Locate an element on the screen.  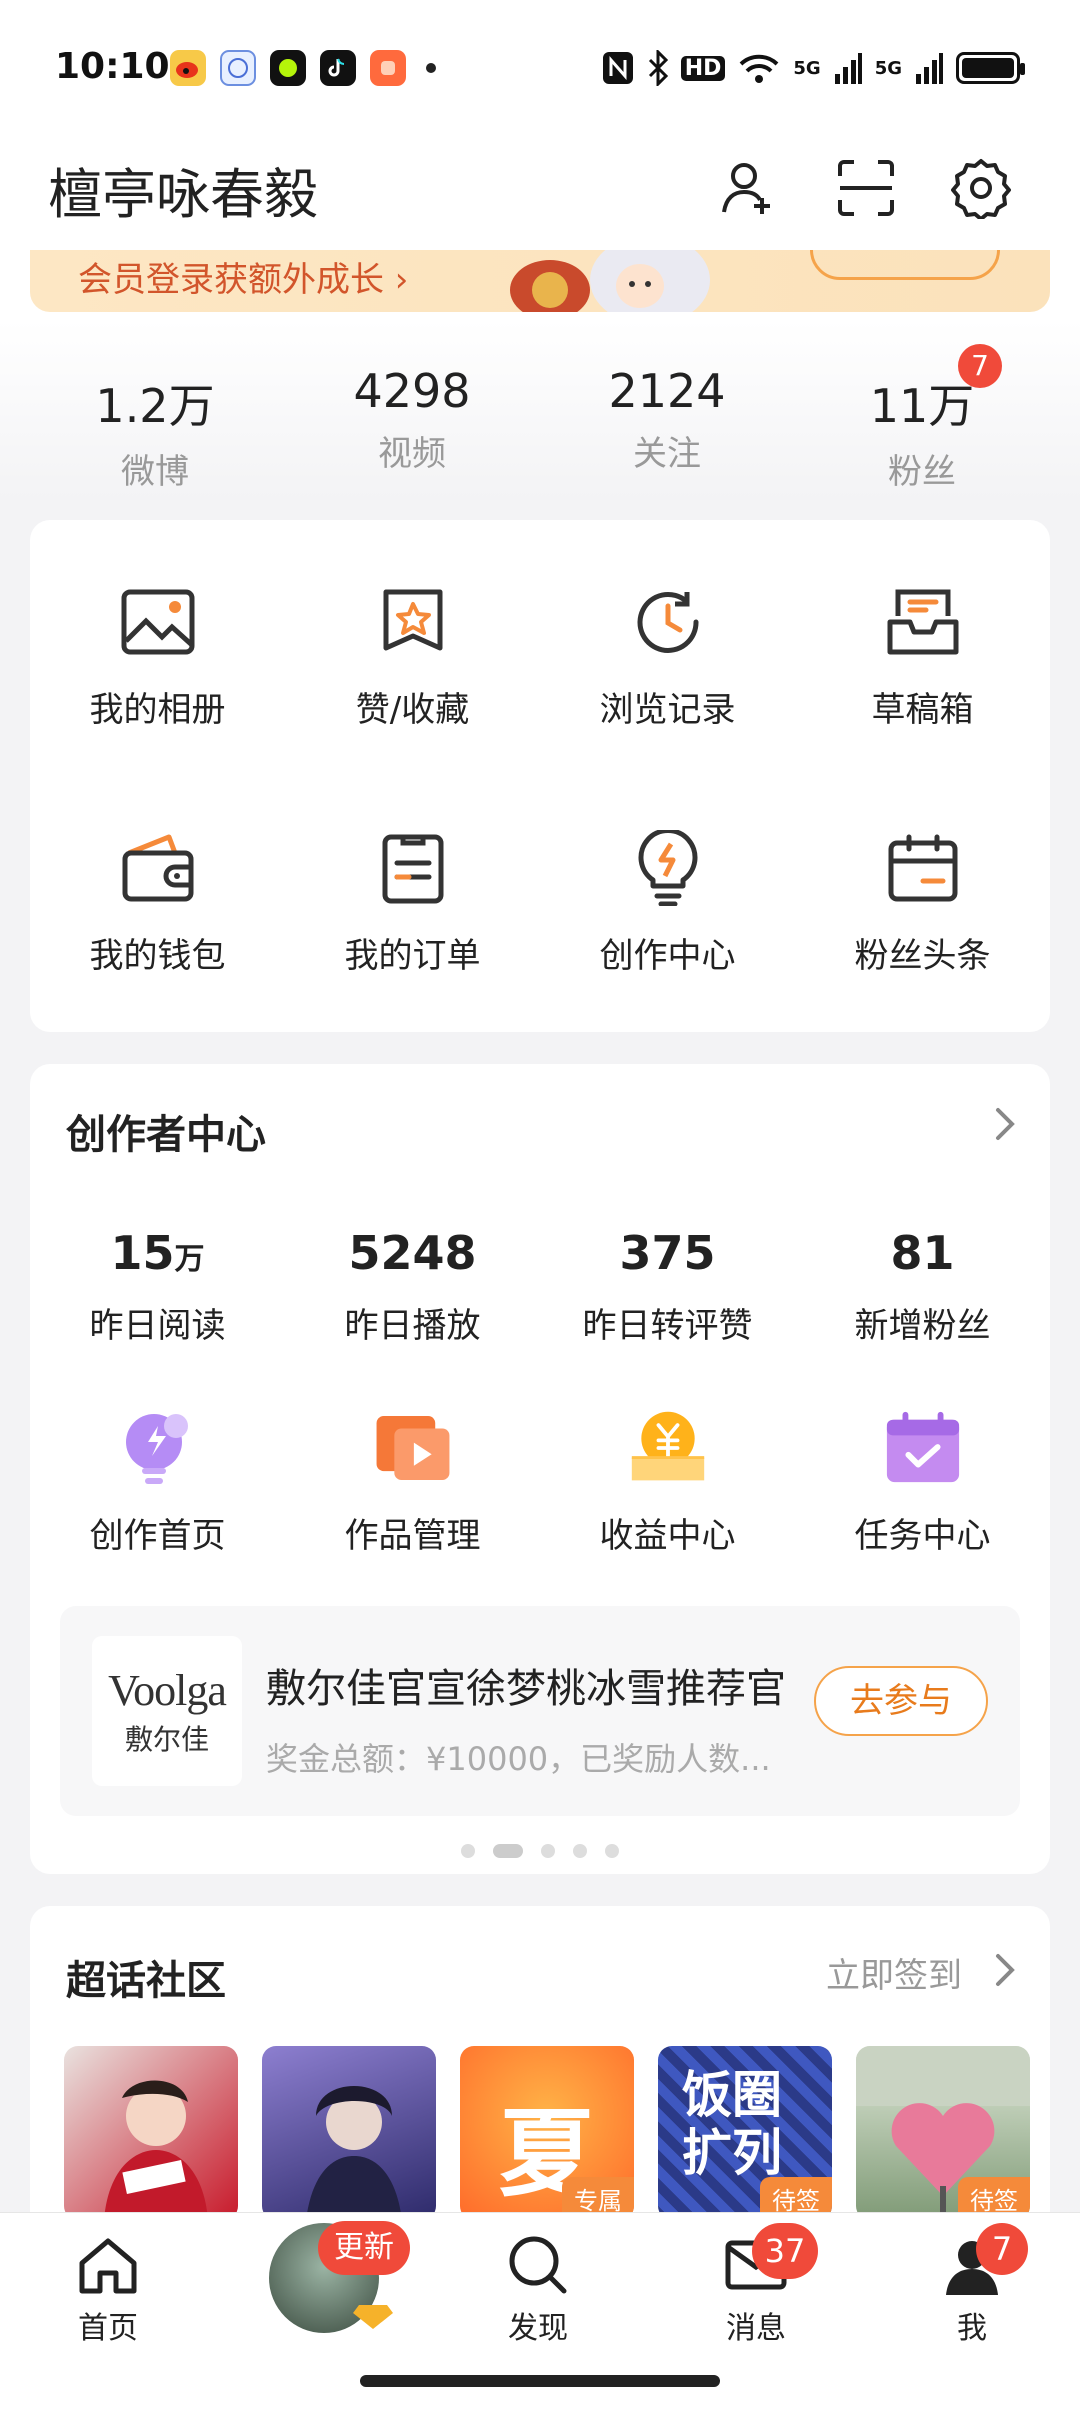
tool-label: 任务中心 is located at coordinates (922, 1536).